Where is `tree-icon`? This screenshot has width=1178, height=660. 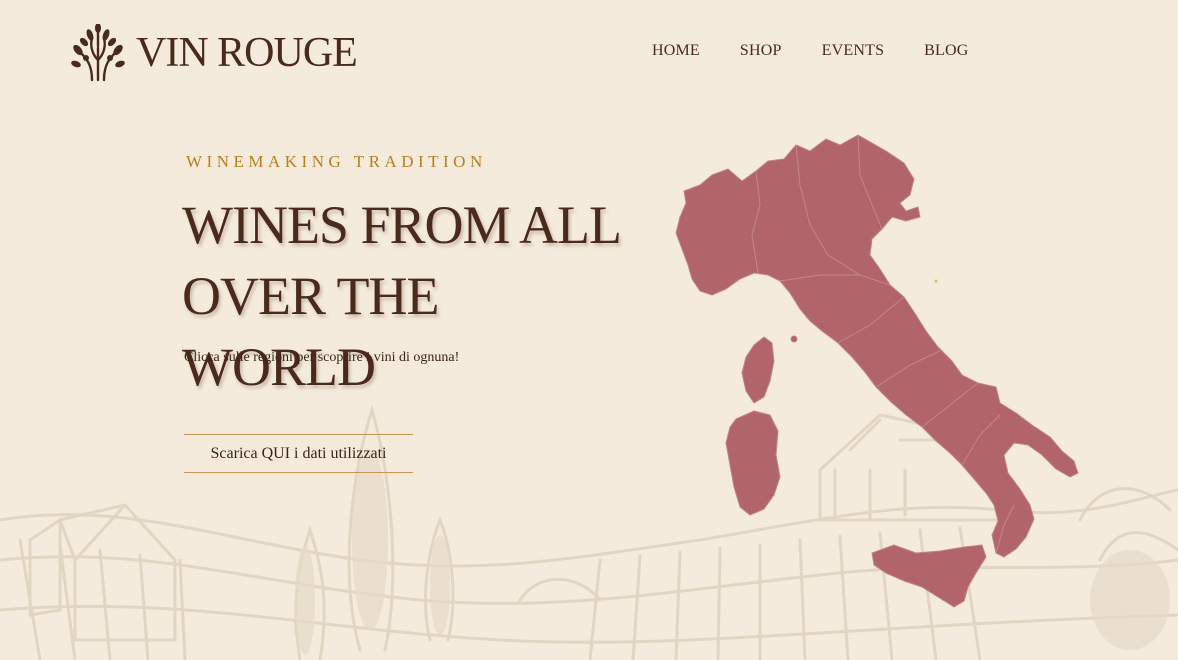
tree-icon is located at coordinates (98, 53).